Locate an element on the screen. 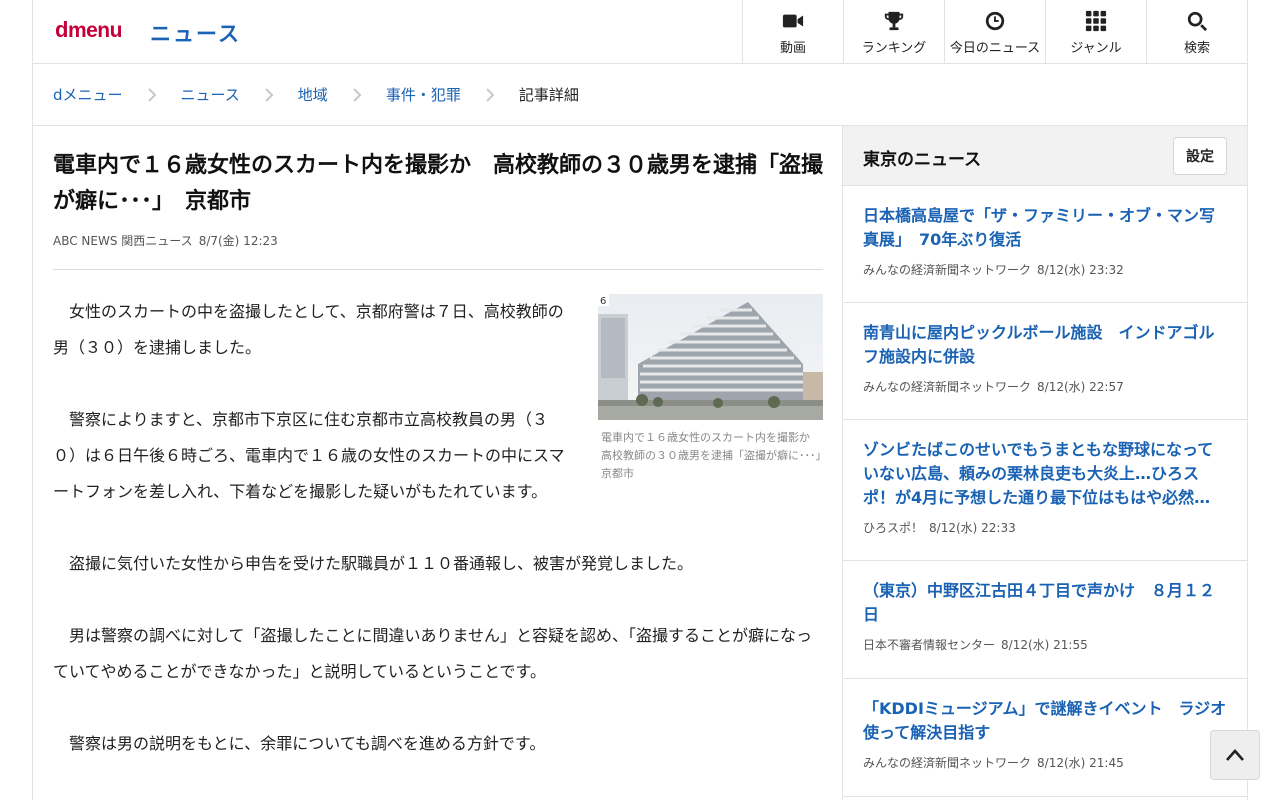 This screenshot has height=800, width=1280. article-source: ABC NEWS 関西ニュース is located at coordinates (123, 241).